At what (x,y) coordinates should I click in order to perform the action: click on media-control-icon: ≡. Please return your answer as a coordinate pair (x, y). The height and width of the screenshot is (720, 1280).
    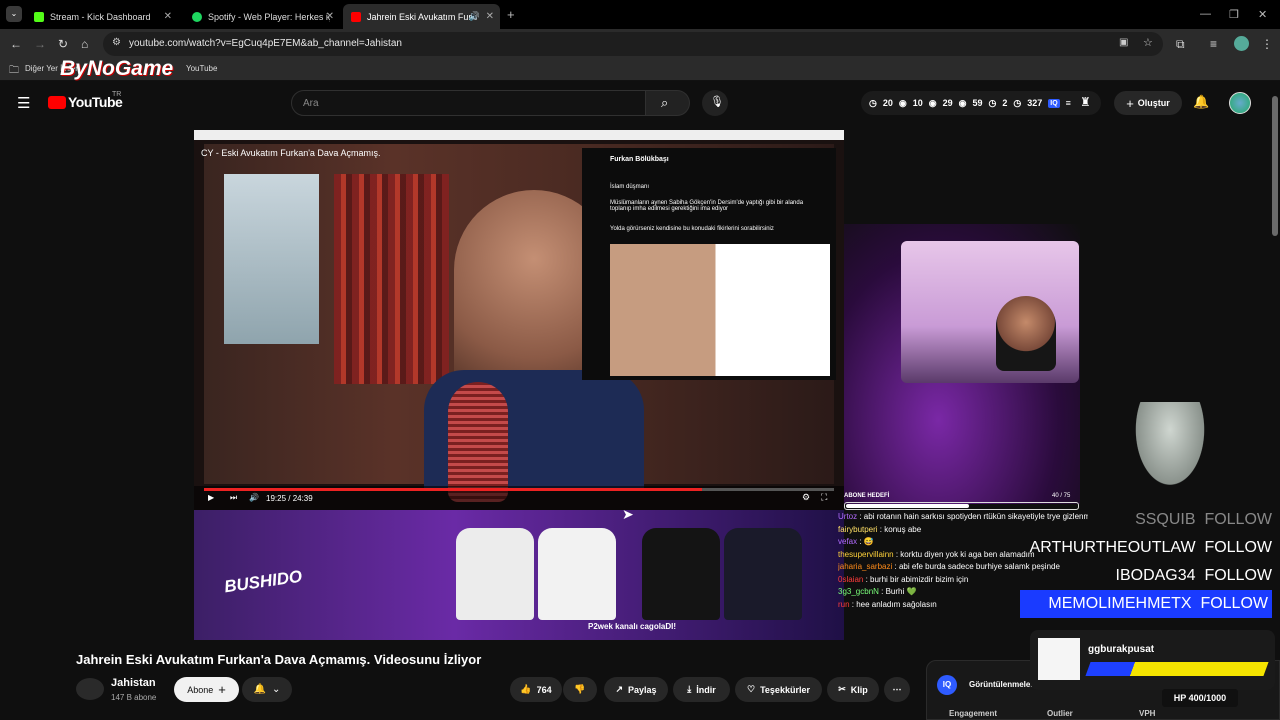
    Looking at the image, I should click on (1213, 44).